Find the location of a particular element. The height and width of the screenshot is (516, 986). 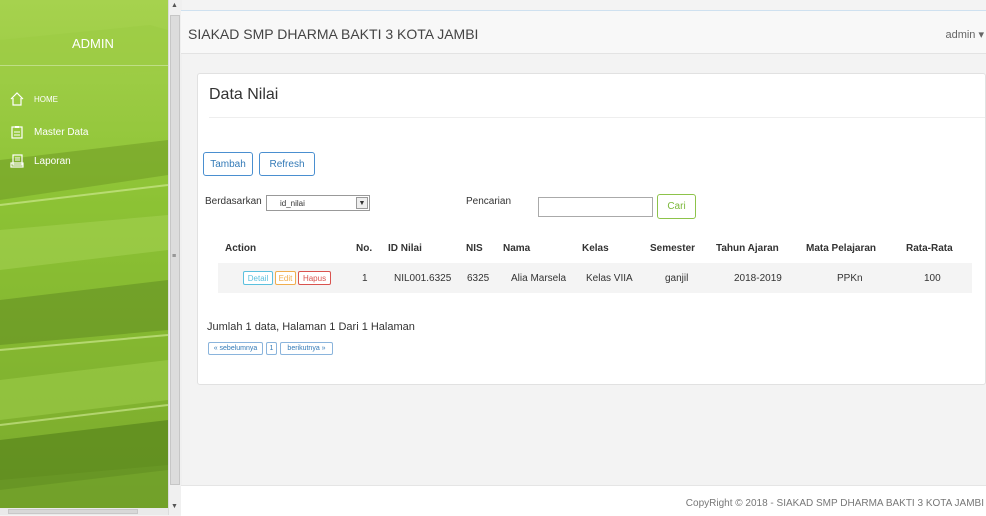

cell-no: 1 is located at coordinates (365, 278).